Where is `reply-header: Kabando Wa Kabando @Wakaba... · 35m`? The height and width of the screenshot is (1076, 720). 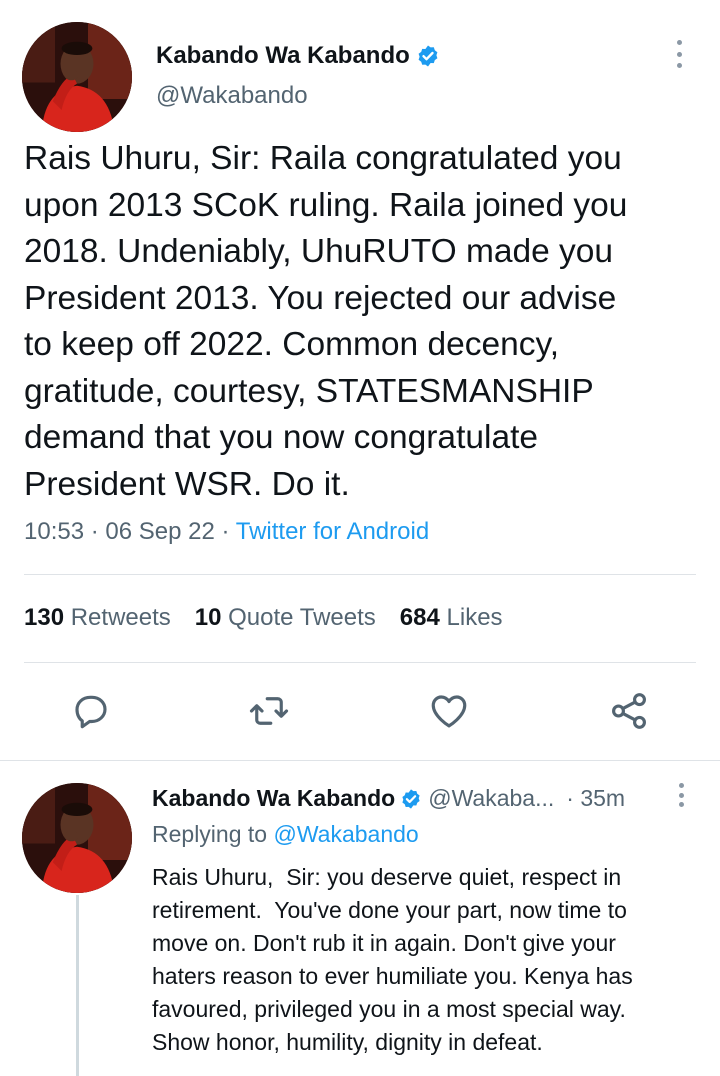
reply-header: Kabando Wa Kabando @Wakaba... · 35m is located at coordinates (388, 798).